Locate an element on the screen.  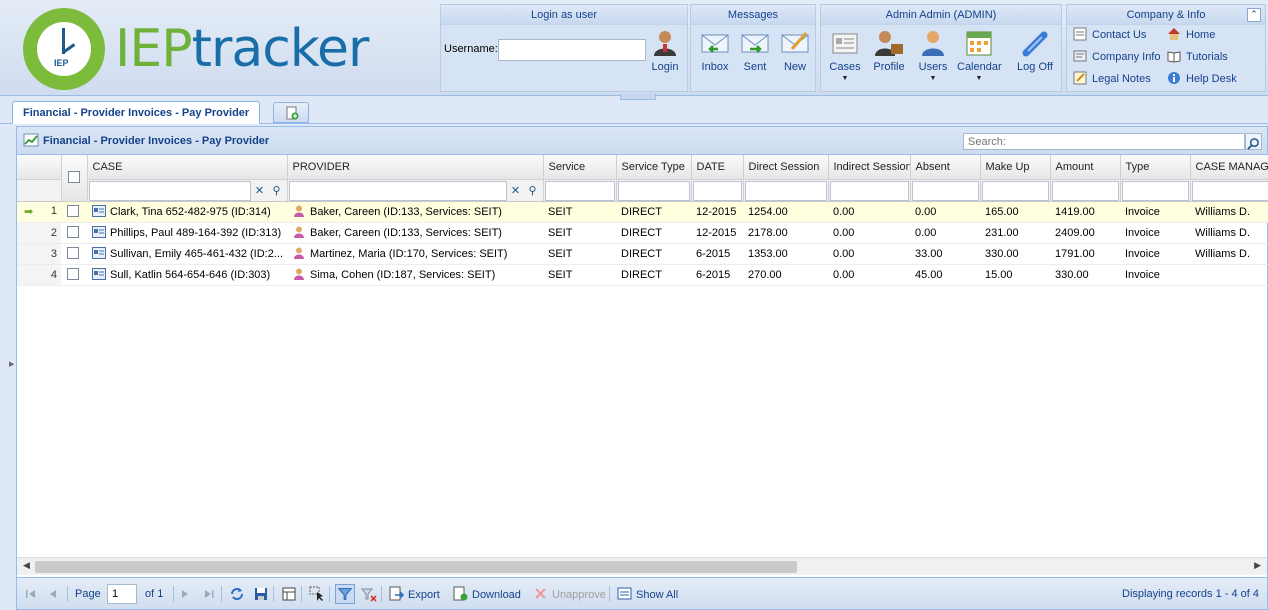
type-filter-input is located at coordinates (1155, 190).